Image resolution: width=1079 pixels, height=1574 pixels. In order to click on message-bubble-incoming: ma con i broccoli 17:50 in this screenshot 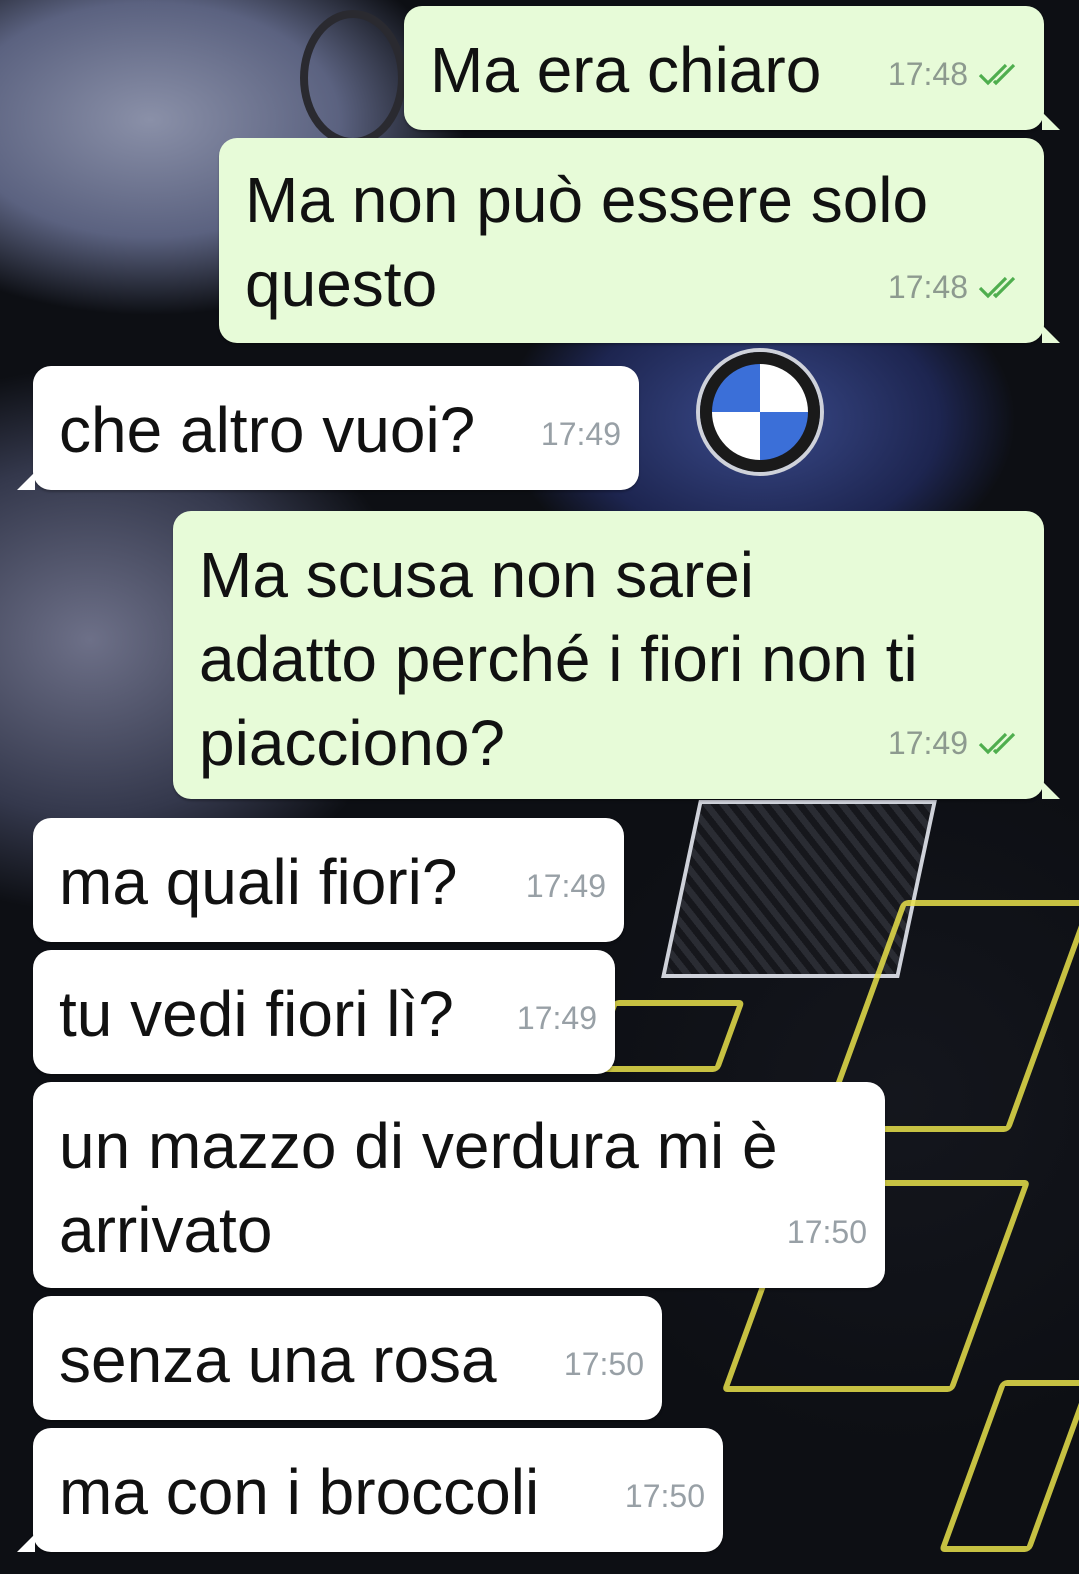, I will do `click(370, 1490)`.